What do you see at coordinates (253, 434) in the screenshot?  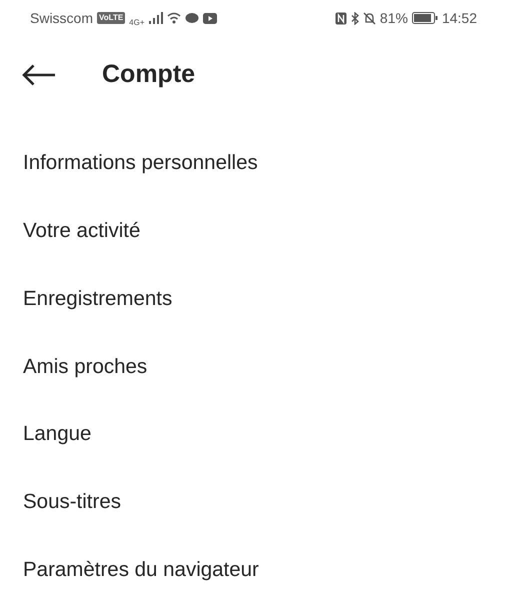 I see `settings-item: Langue` at bounding box center [253, 434].